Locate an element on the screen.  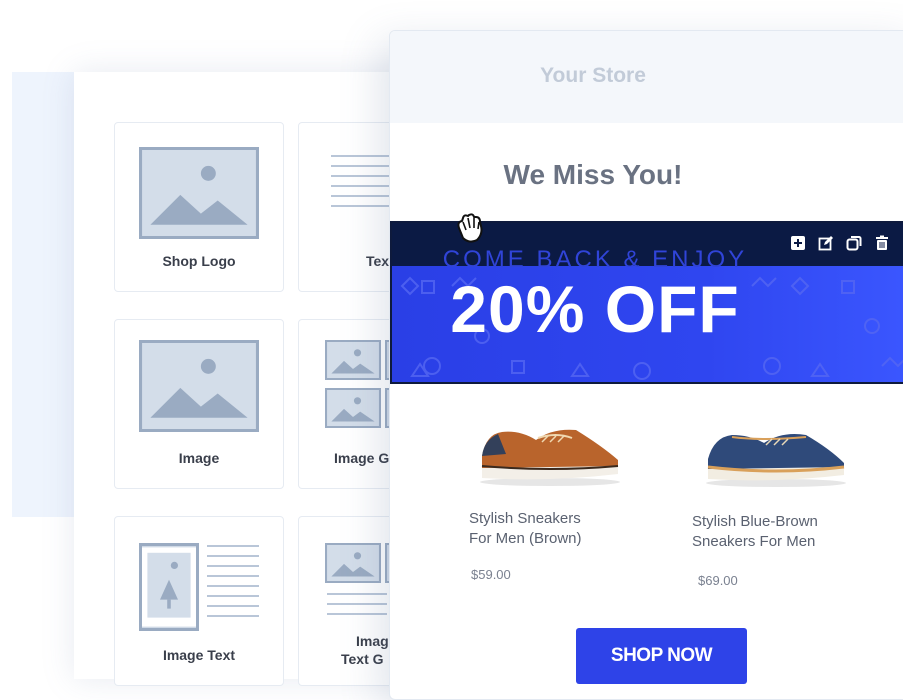
block-label: Image Text is located at coordinates (199, 655).